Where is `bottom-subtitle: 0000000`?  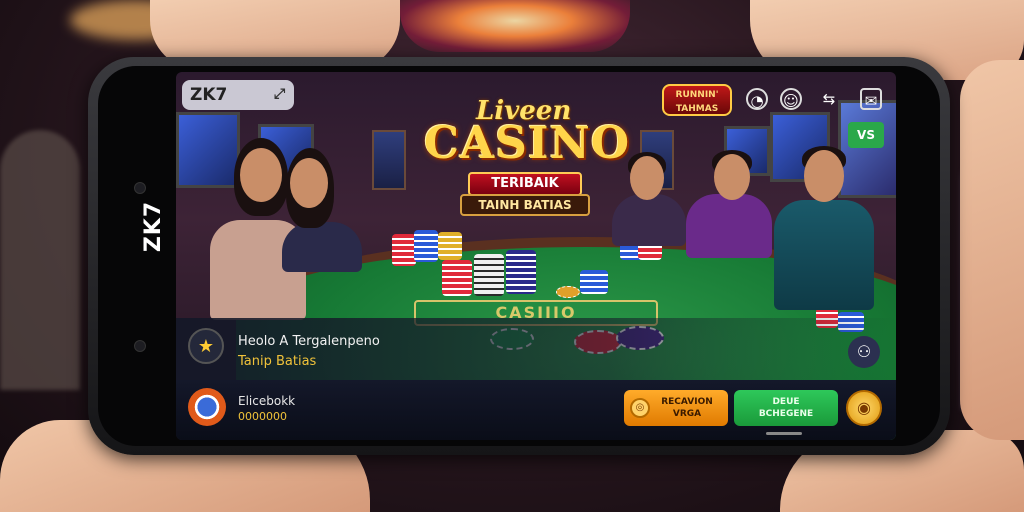 bottom-subtitle: 0000000 is located at coordinates (262, 416).